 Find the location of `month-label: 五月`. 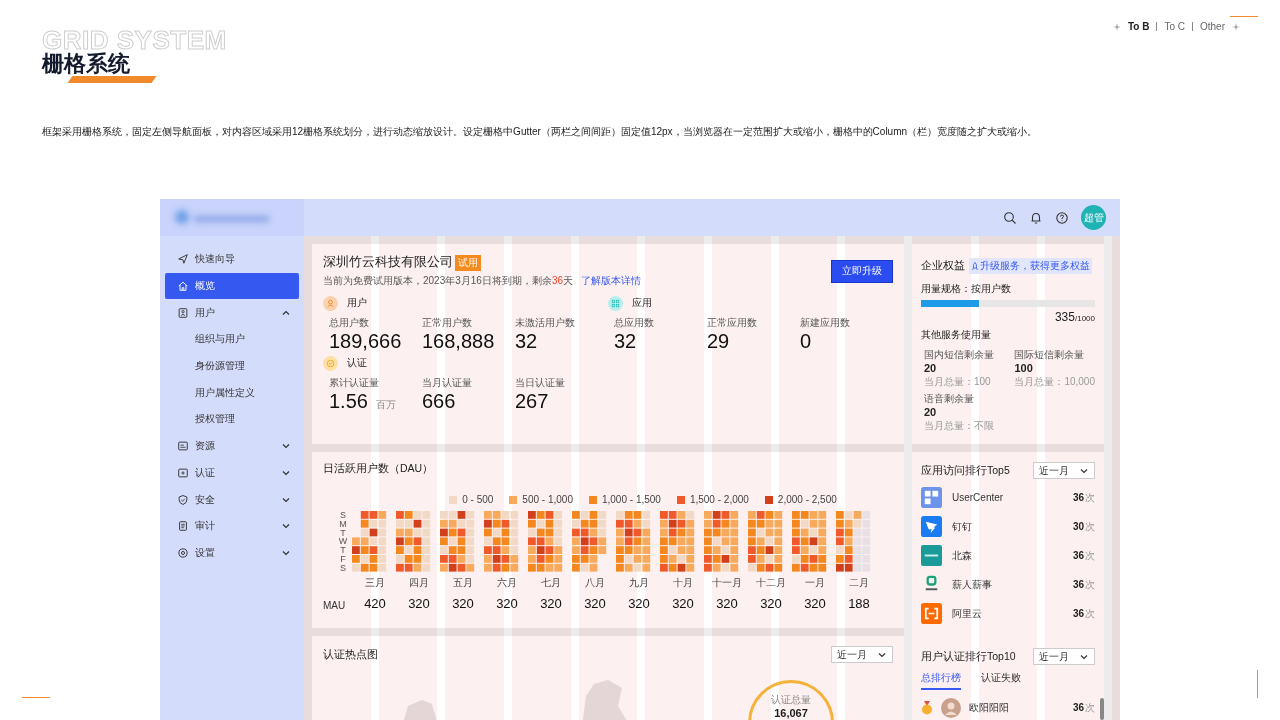

month-label: 五月 is located at coordinates (463, 583).